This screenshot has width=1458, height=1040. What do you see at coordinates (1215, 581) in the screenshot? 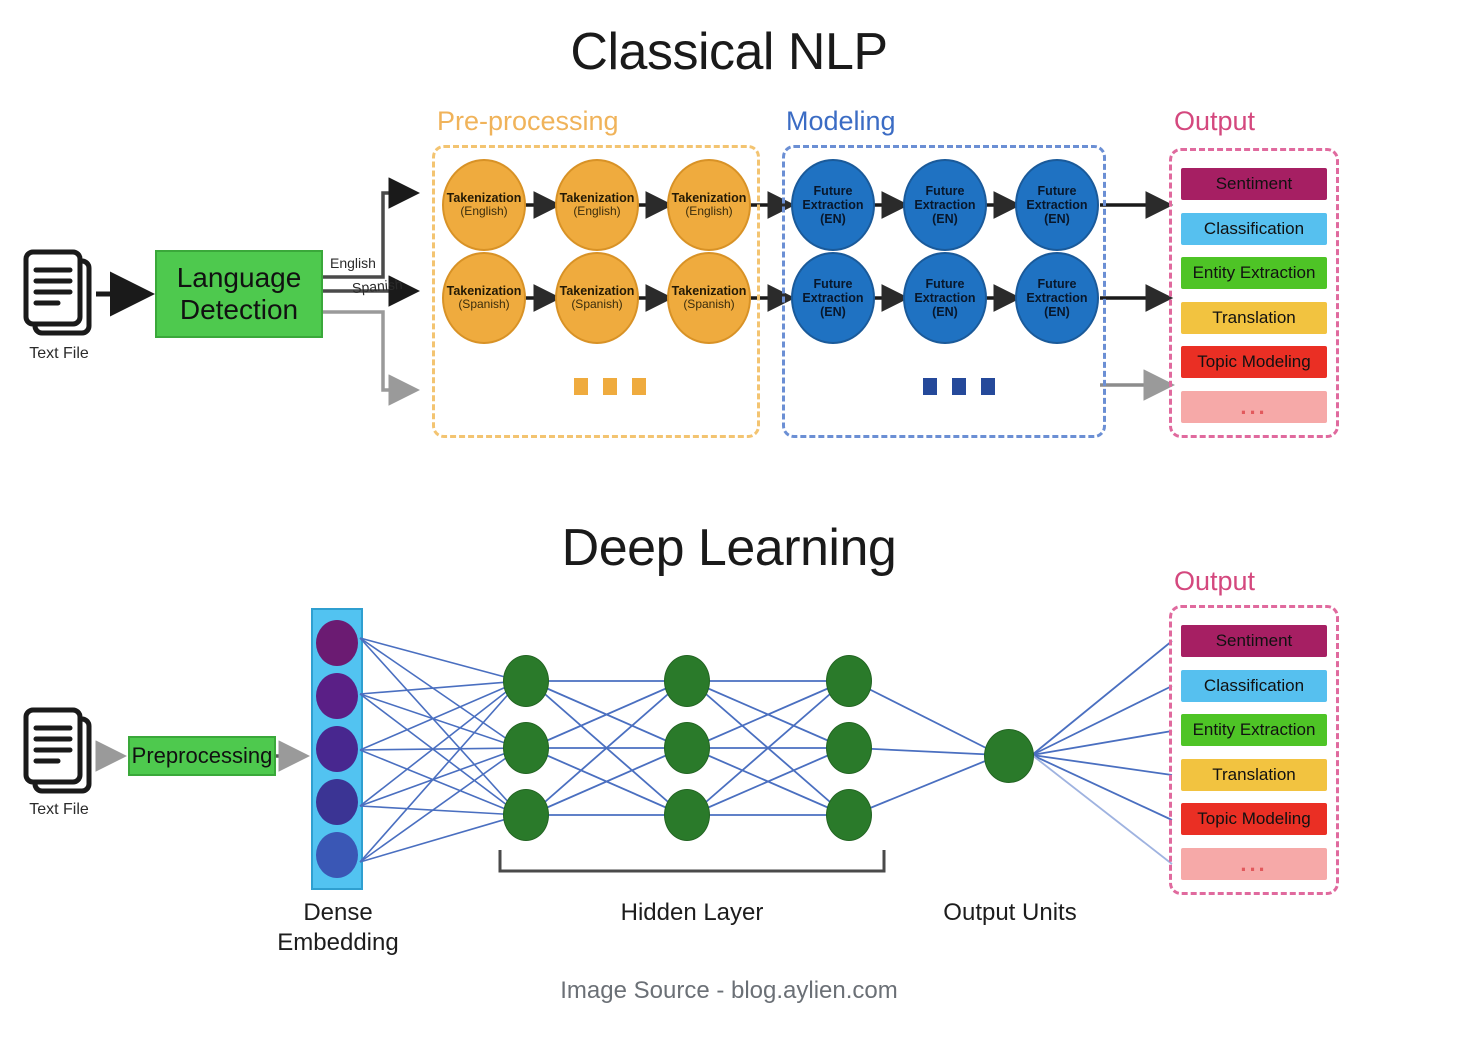
I see `dl-output-heading: Output` at bounding box center [1215, 581].